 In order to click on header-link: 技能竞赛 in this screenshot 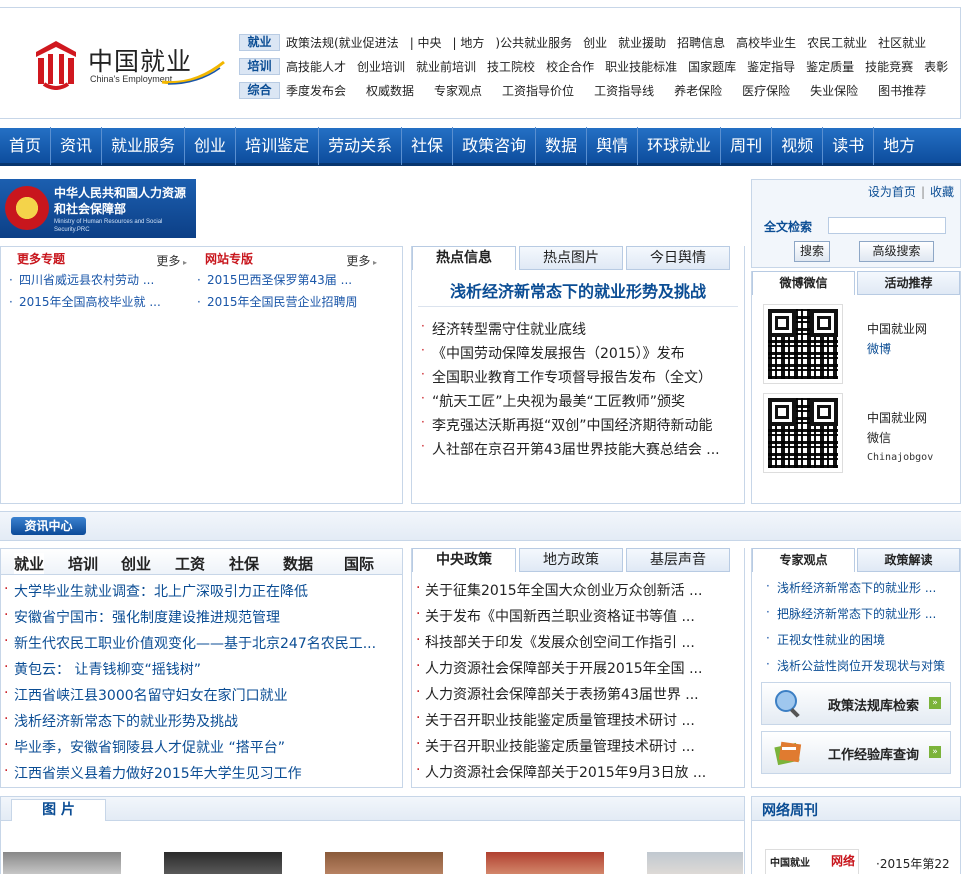, I will do `click(889, 66)`.